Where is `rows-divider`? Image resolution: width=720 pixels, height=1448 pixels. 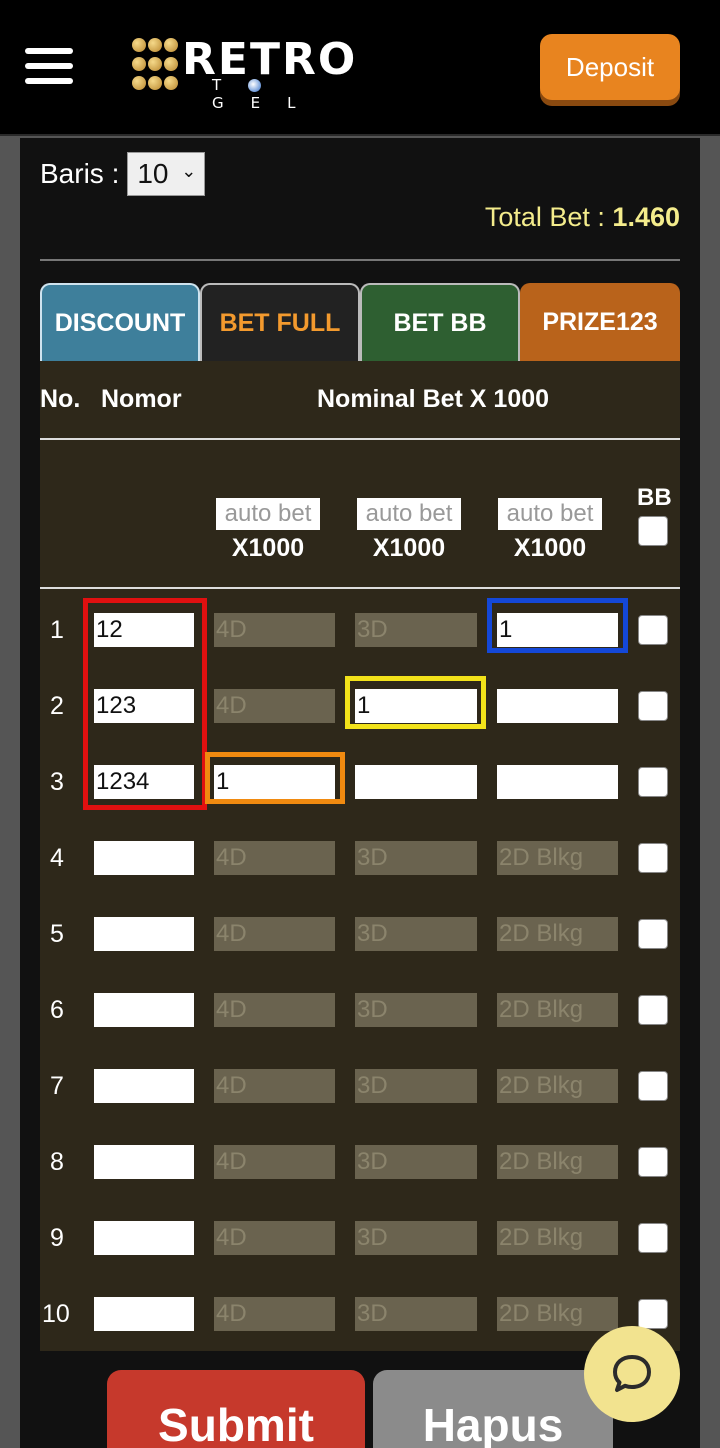 rows-divider is located at coordinates (360, 588).